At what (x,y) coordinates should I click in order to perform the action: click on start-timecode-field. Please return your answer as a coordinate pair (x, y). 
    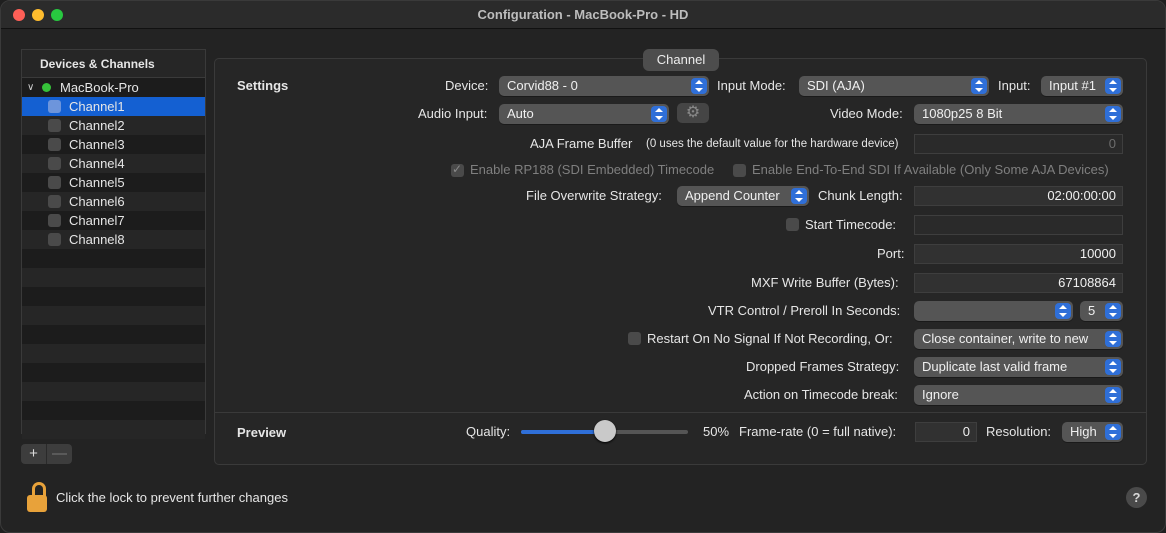
    Looking at the image, I should click on (1018, 225).